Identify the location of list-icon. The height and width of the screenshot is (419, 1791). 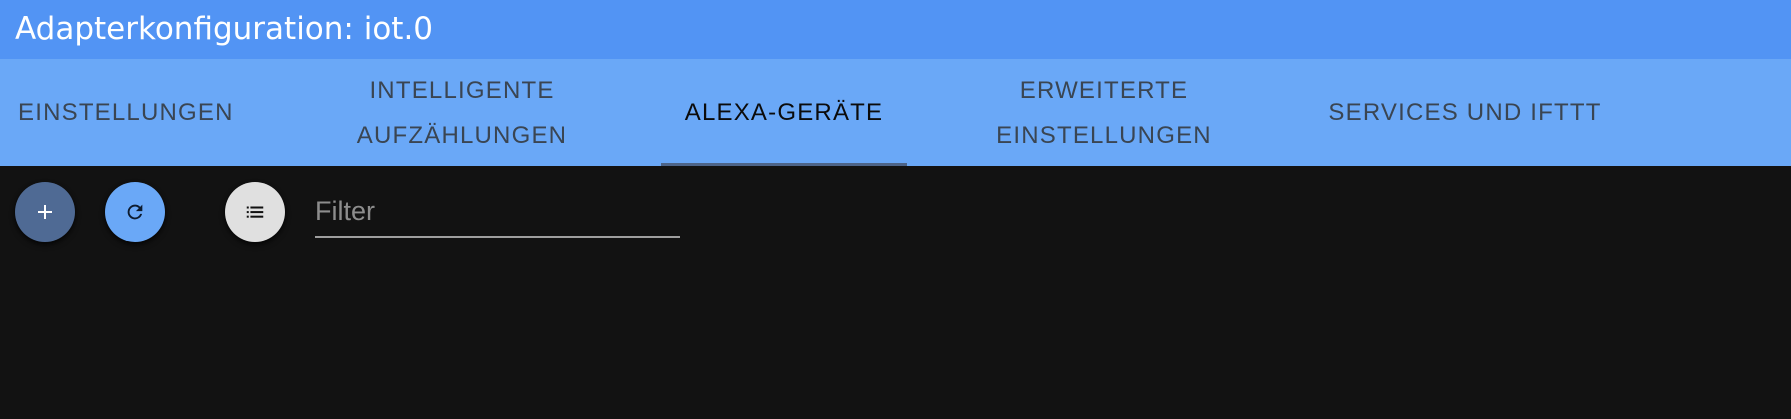
(255, 212).